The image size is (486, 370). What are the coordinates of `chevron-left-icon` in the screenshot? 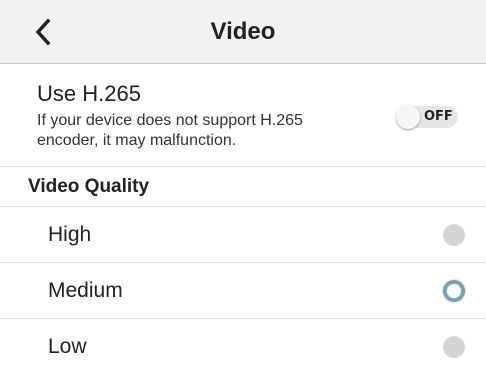 It's located at (43, 32).